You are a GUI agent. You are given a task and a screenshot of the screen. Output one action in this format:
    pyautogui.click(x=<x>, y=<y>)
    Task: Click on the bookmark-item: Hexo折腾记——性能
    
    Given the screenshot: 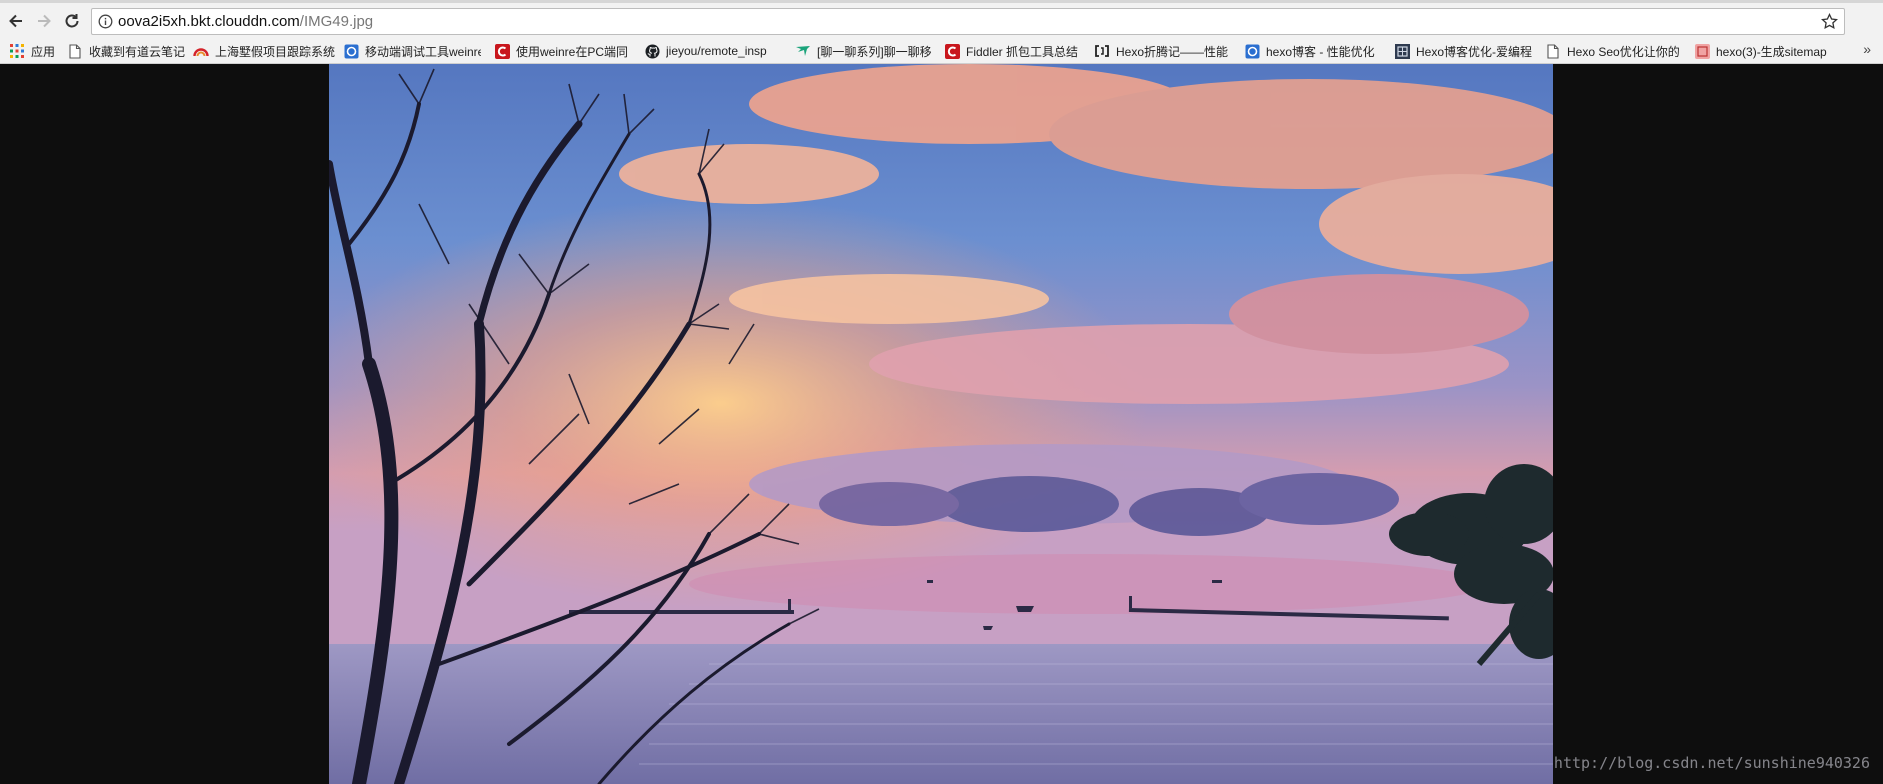 What is the action you would take?
    pyautogui.click(x=1163, y=51)
    